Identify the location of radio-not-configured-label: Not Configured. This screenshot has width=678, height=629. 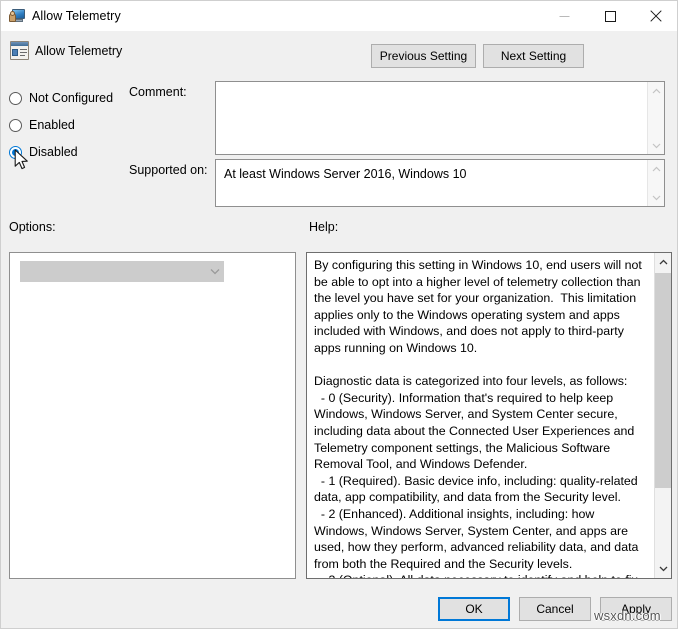
(71, 98).